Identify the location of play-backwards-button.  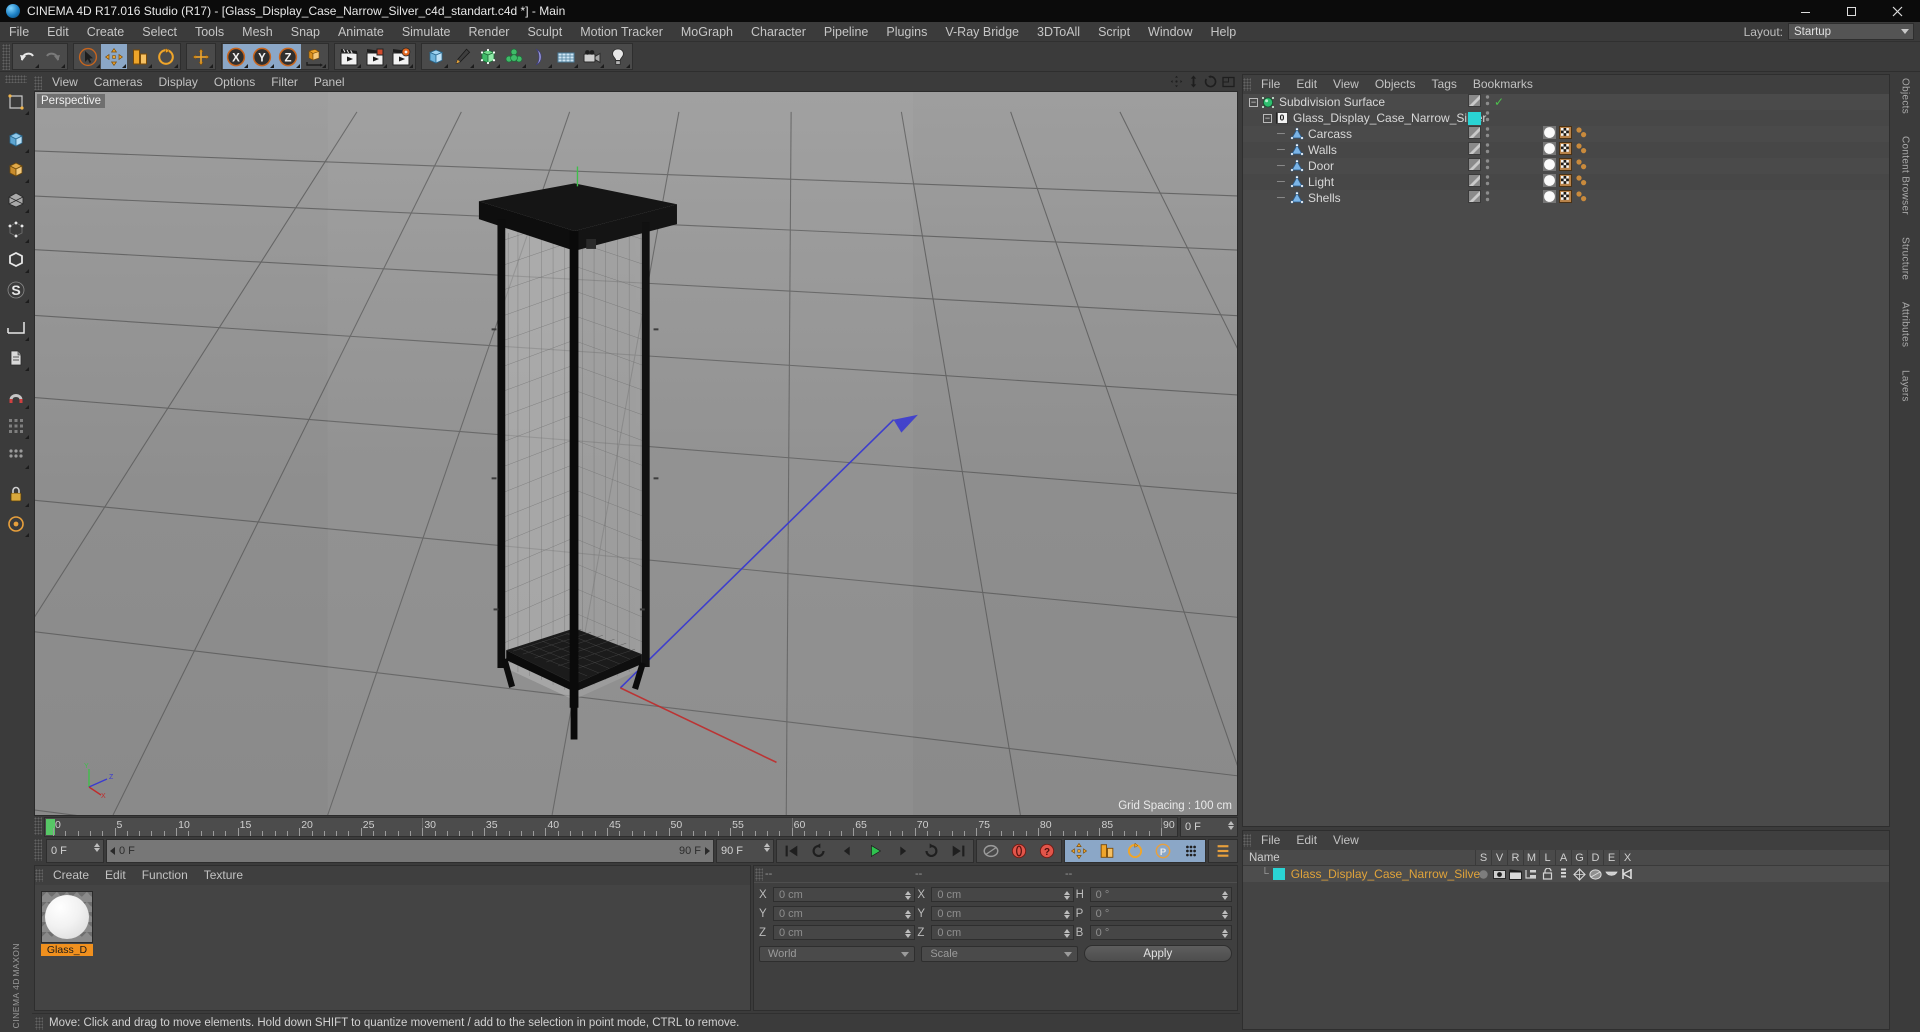
(819, 851).